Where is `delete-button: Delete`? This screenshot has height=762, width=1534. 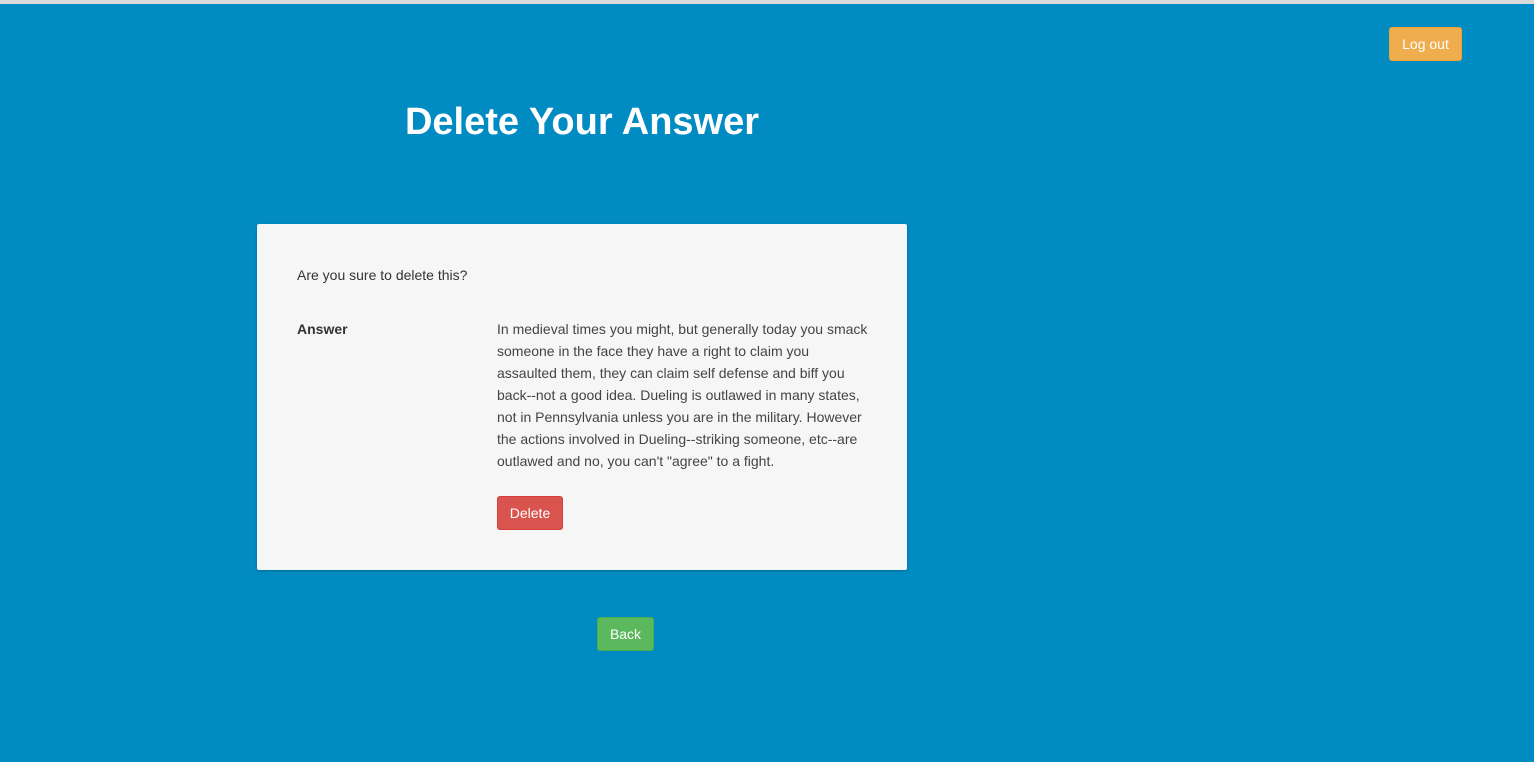
delete-button: Delete is located at coordinates (530, 513).